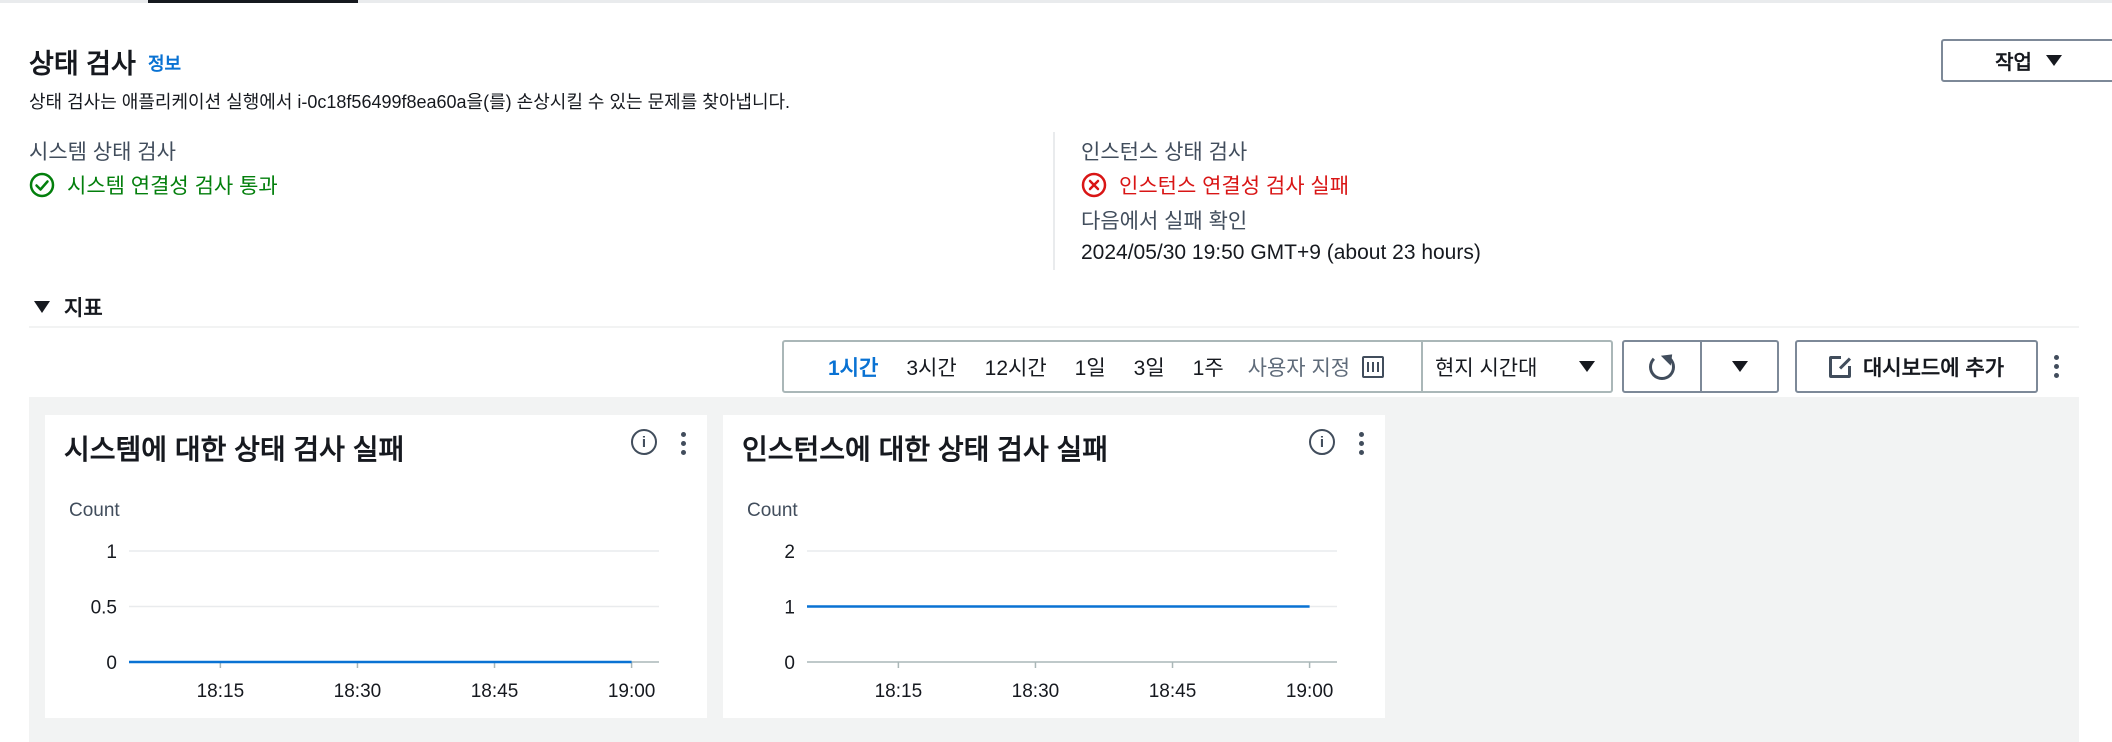  I want to click on range-1h: 1시간, so click(853, 367).